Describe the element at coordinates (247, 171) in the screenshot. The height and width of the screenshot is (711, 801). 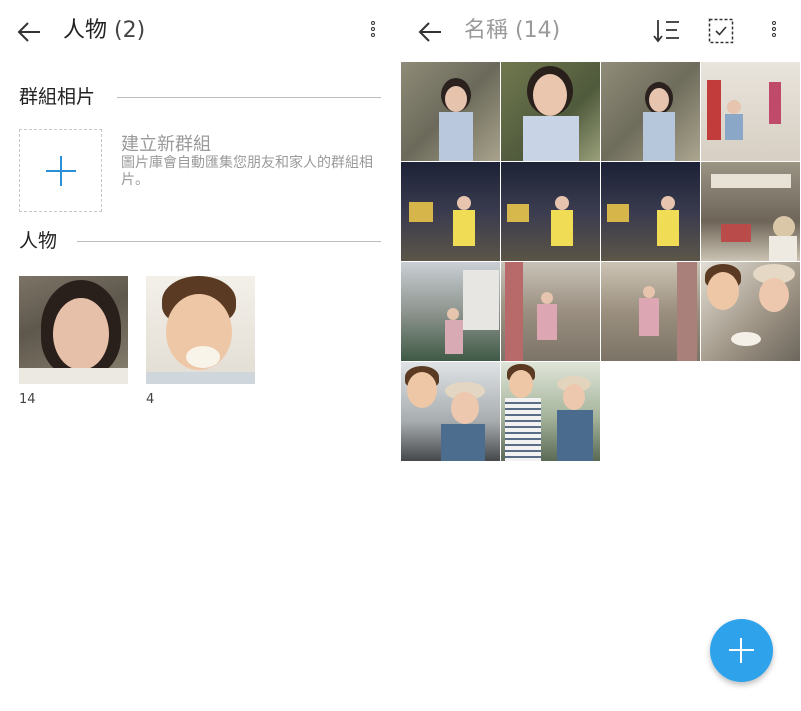
I see `create-group-description: 圖片庫會自動匯集您朋友和家人的群組相片。` at that location.